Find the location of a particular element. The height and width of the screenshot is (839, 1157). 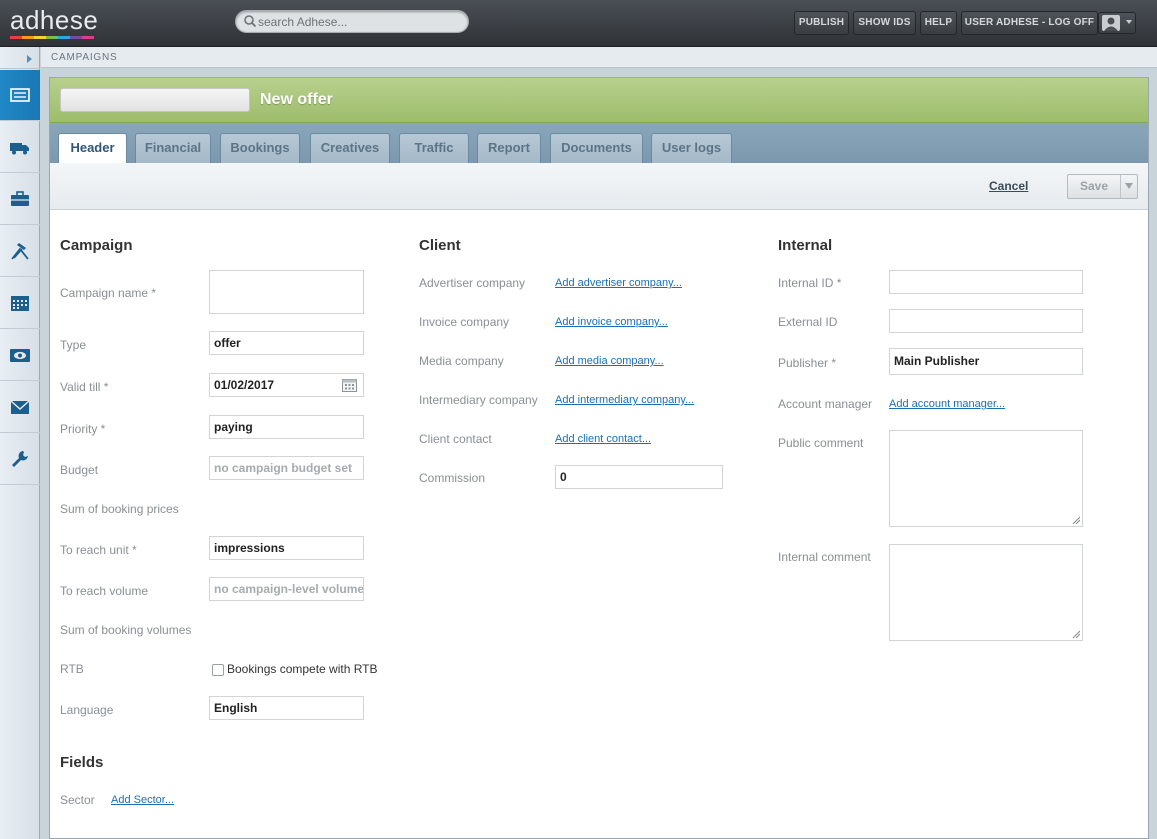

language-input: English is located at coordinates (286, 708).